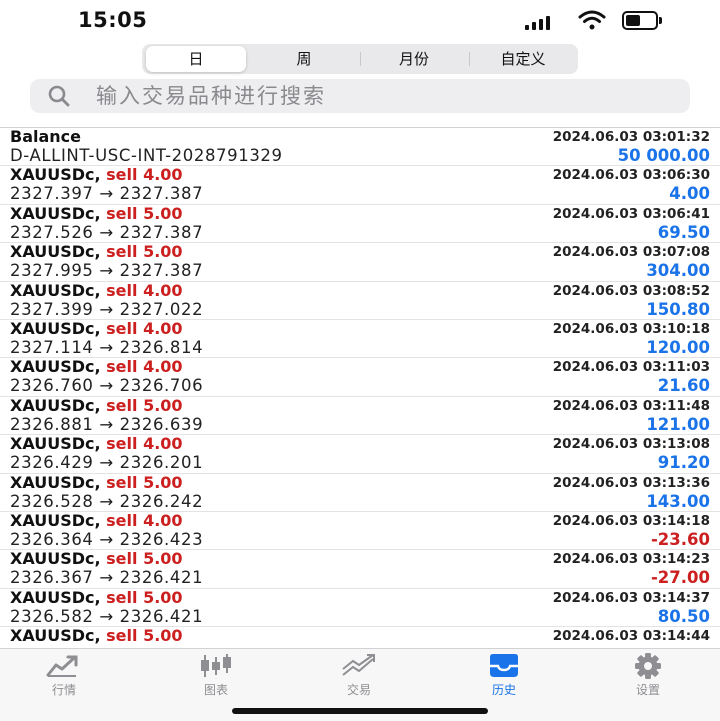  I want to click on deal-profit: -27.00, so click(680, 578).